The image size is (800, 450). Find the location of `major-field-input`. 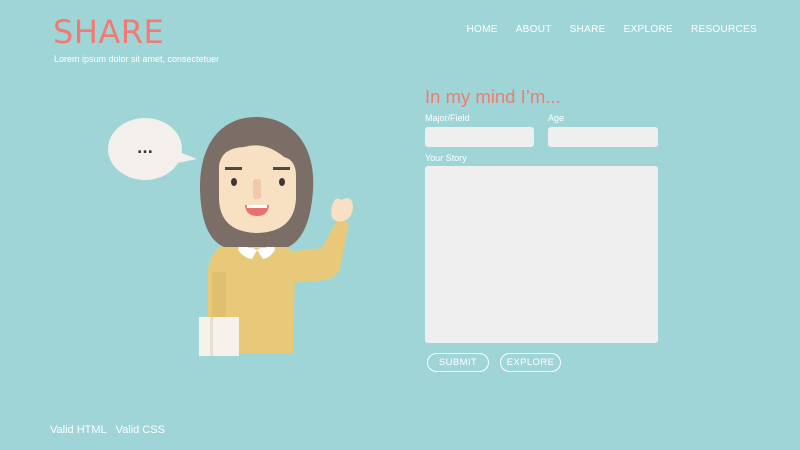

major-field-input is located at coordinates (479, 137).